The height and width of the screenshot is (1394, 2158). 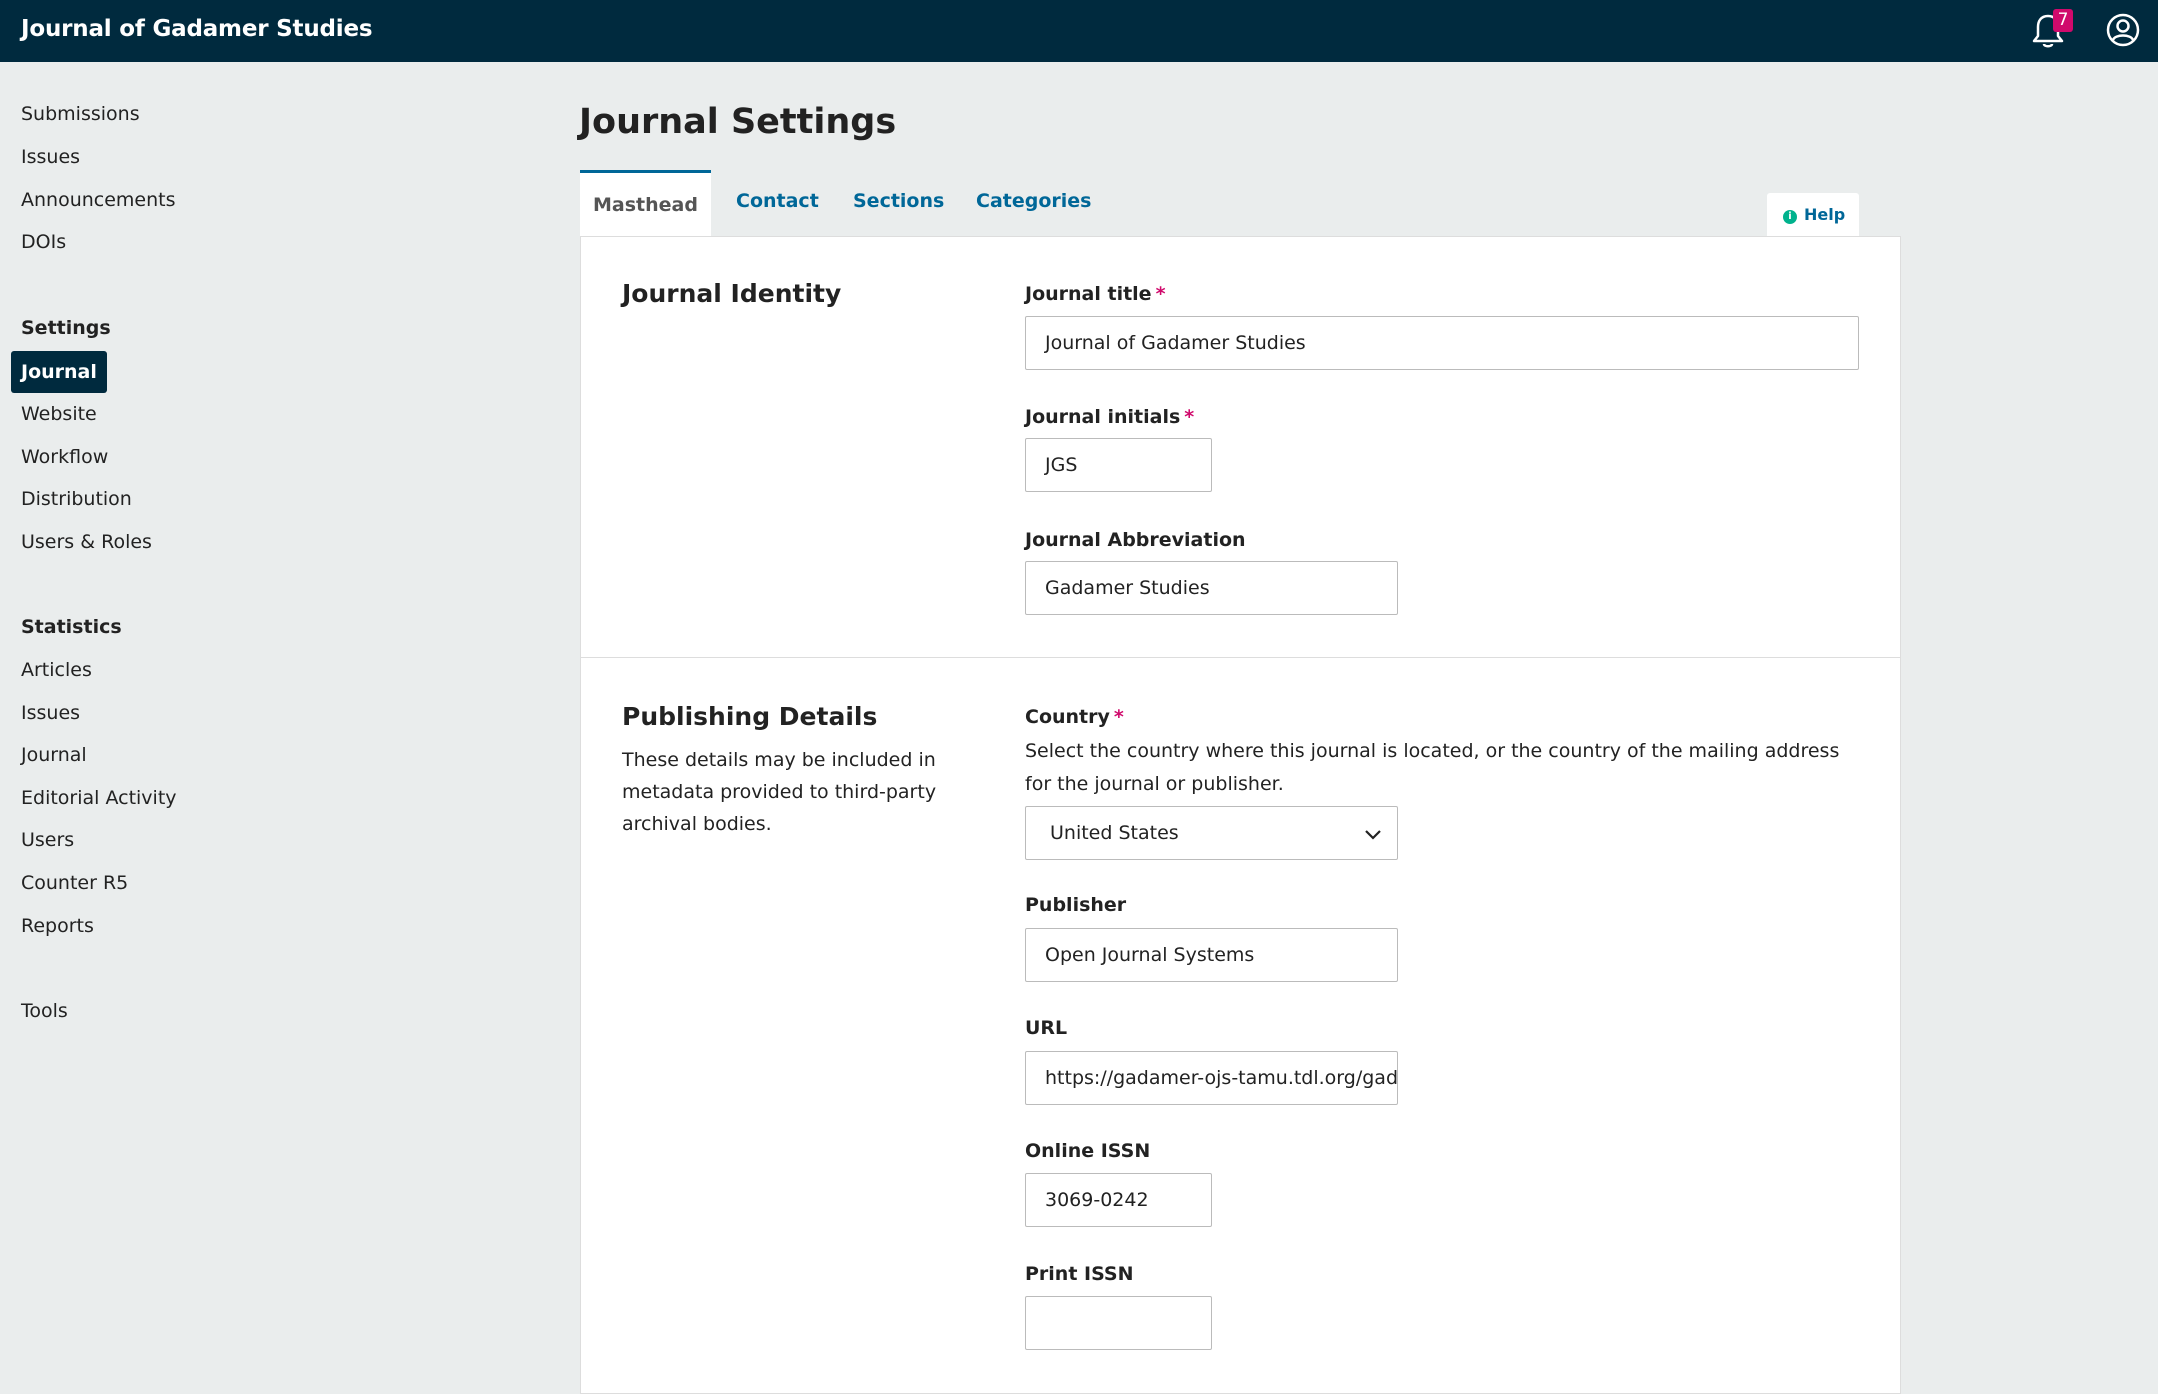 What do you see at coordinates (1074, 717) in the screenshot?
I see `country-label: Country *` at bounding box center [1074, 717].